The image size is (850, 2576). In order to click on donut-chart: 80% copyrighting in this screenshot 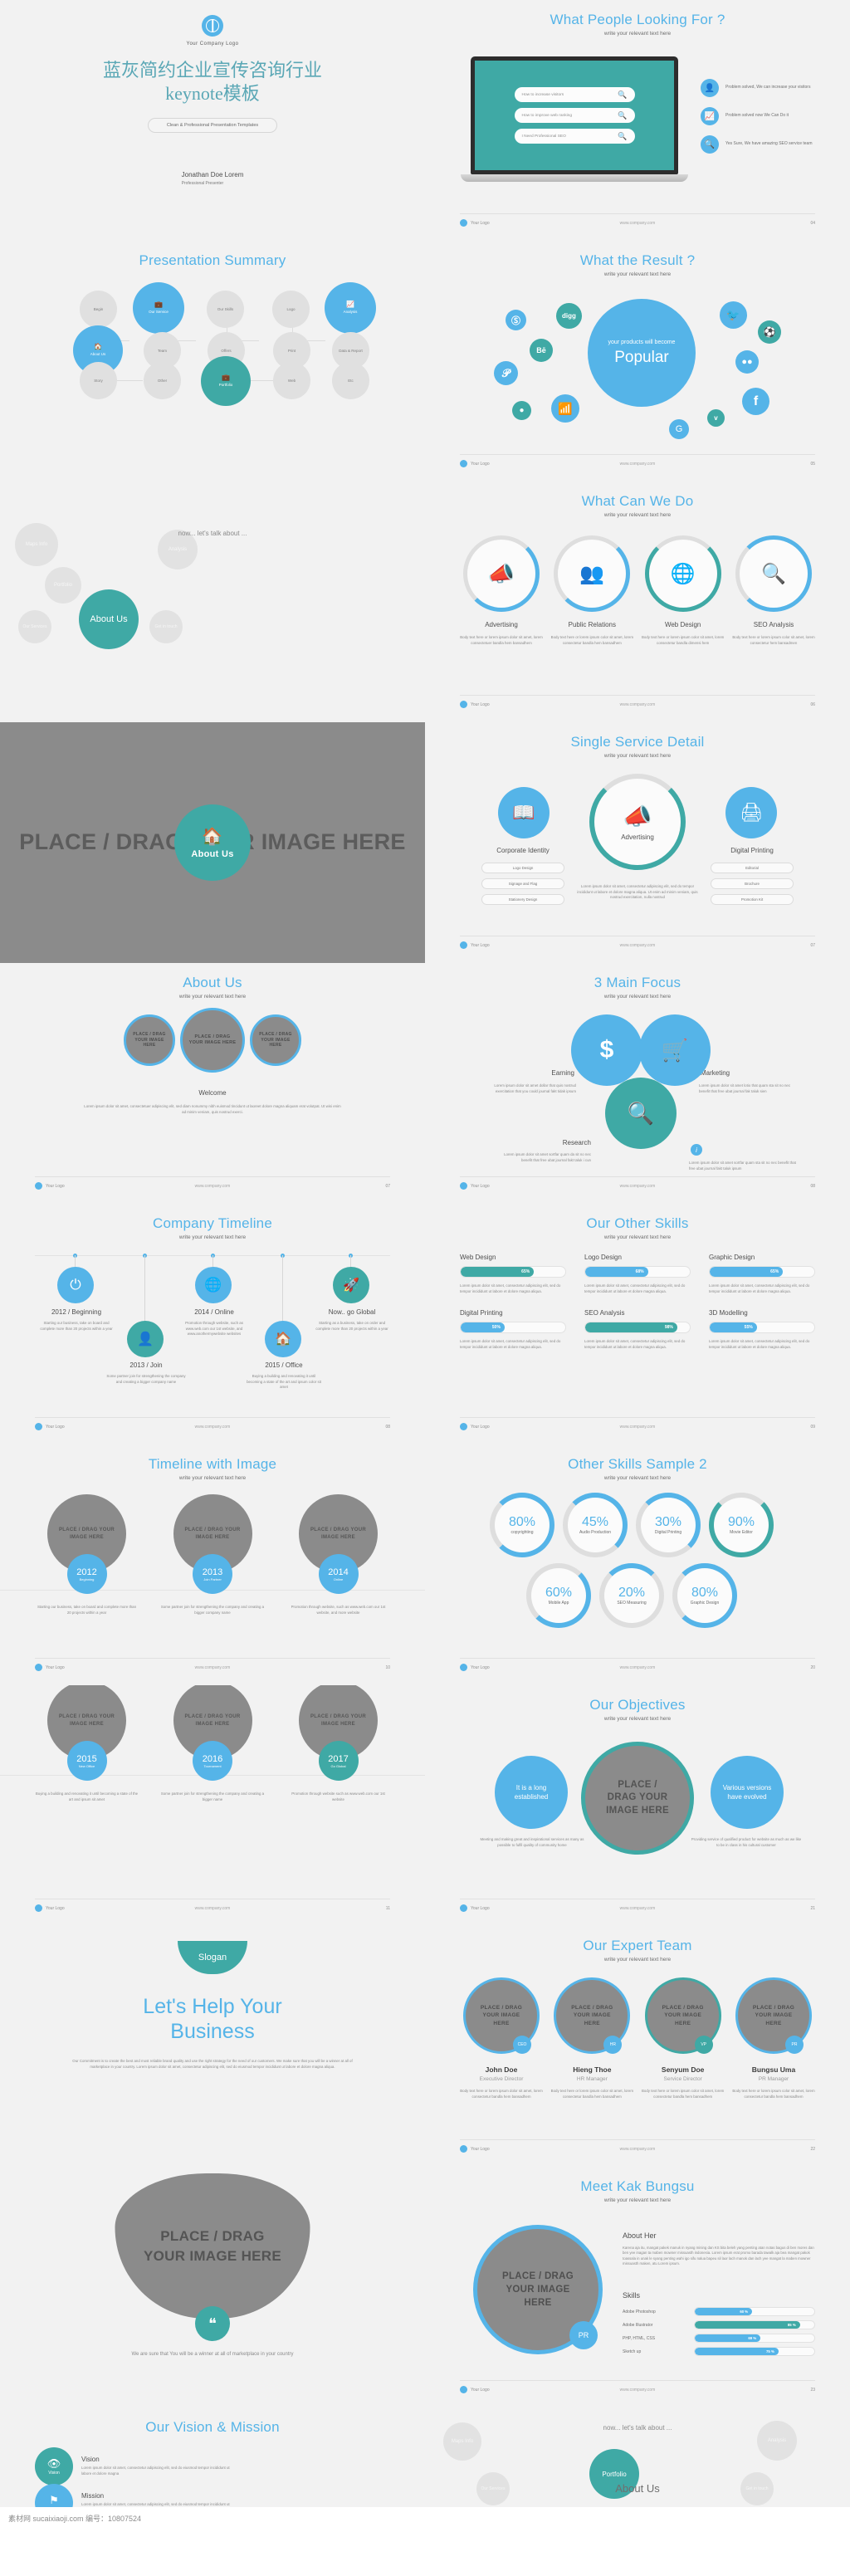, I will do `click(522, 1525)`.